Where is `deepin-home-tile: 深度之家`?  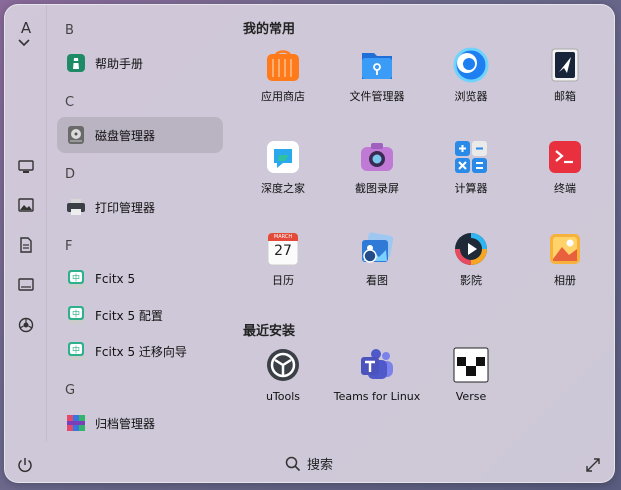
deepin-home-tile: 深度之家 is located at coordinates (283, 167).